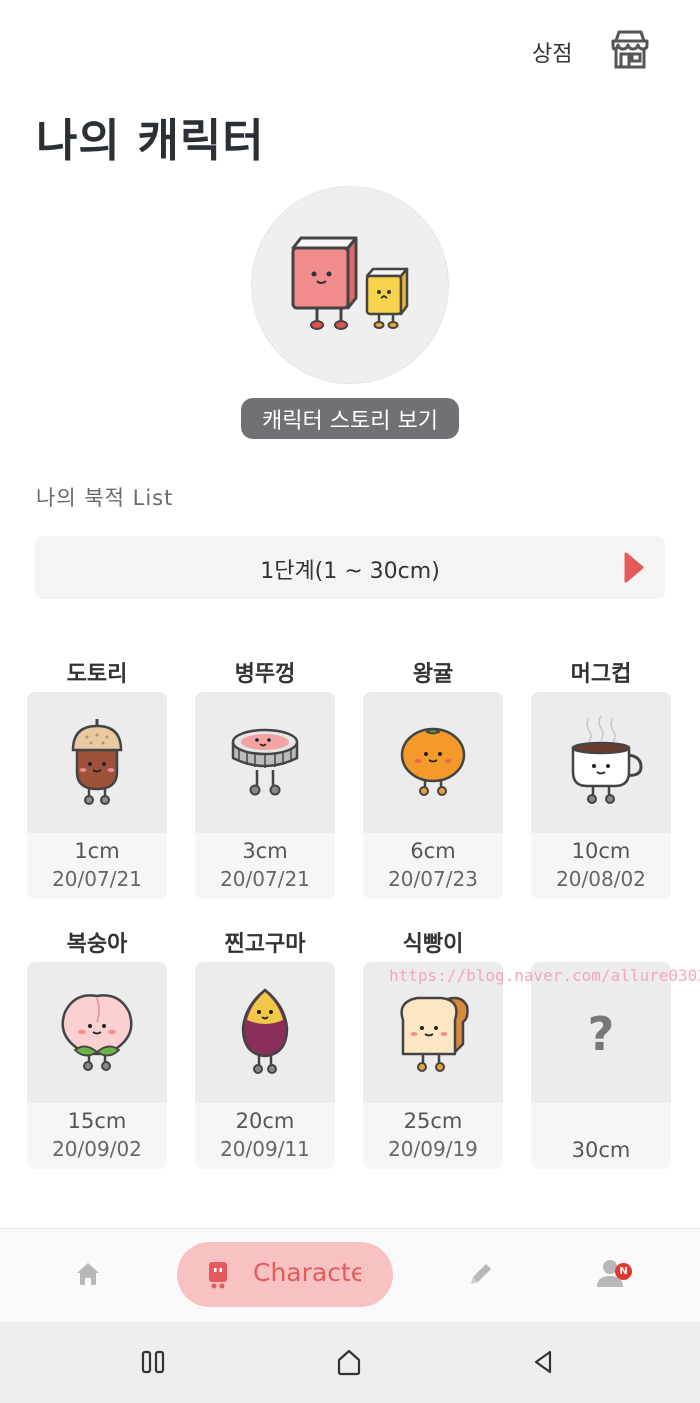 Image resolution: width=700 pixels, height=1403 pixels. I want to click on card-date: 20/07/23, so click(433, 879).